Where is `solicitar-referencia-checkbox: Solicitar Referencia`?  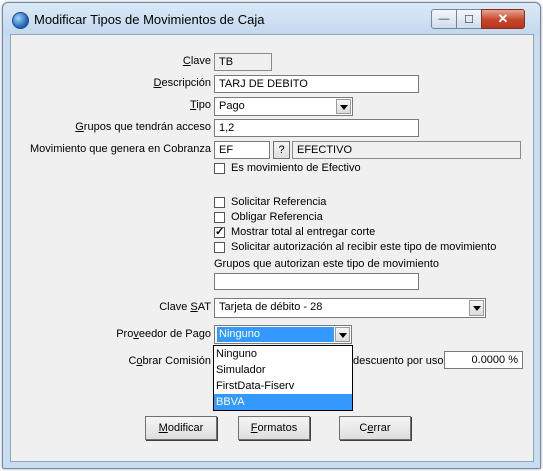 solicitar-referencia-checkbox: Solicitar Referencia is located at coordinates (270, 202).